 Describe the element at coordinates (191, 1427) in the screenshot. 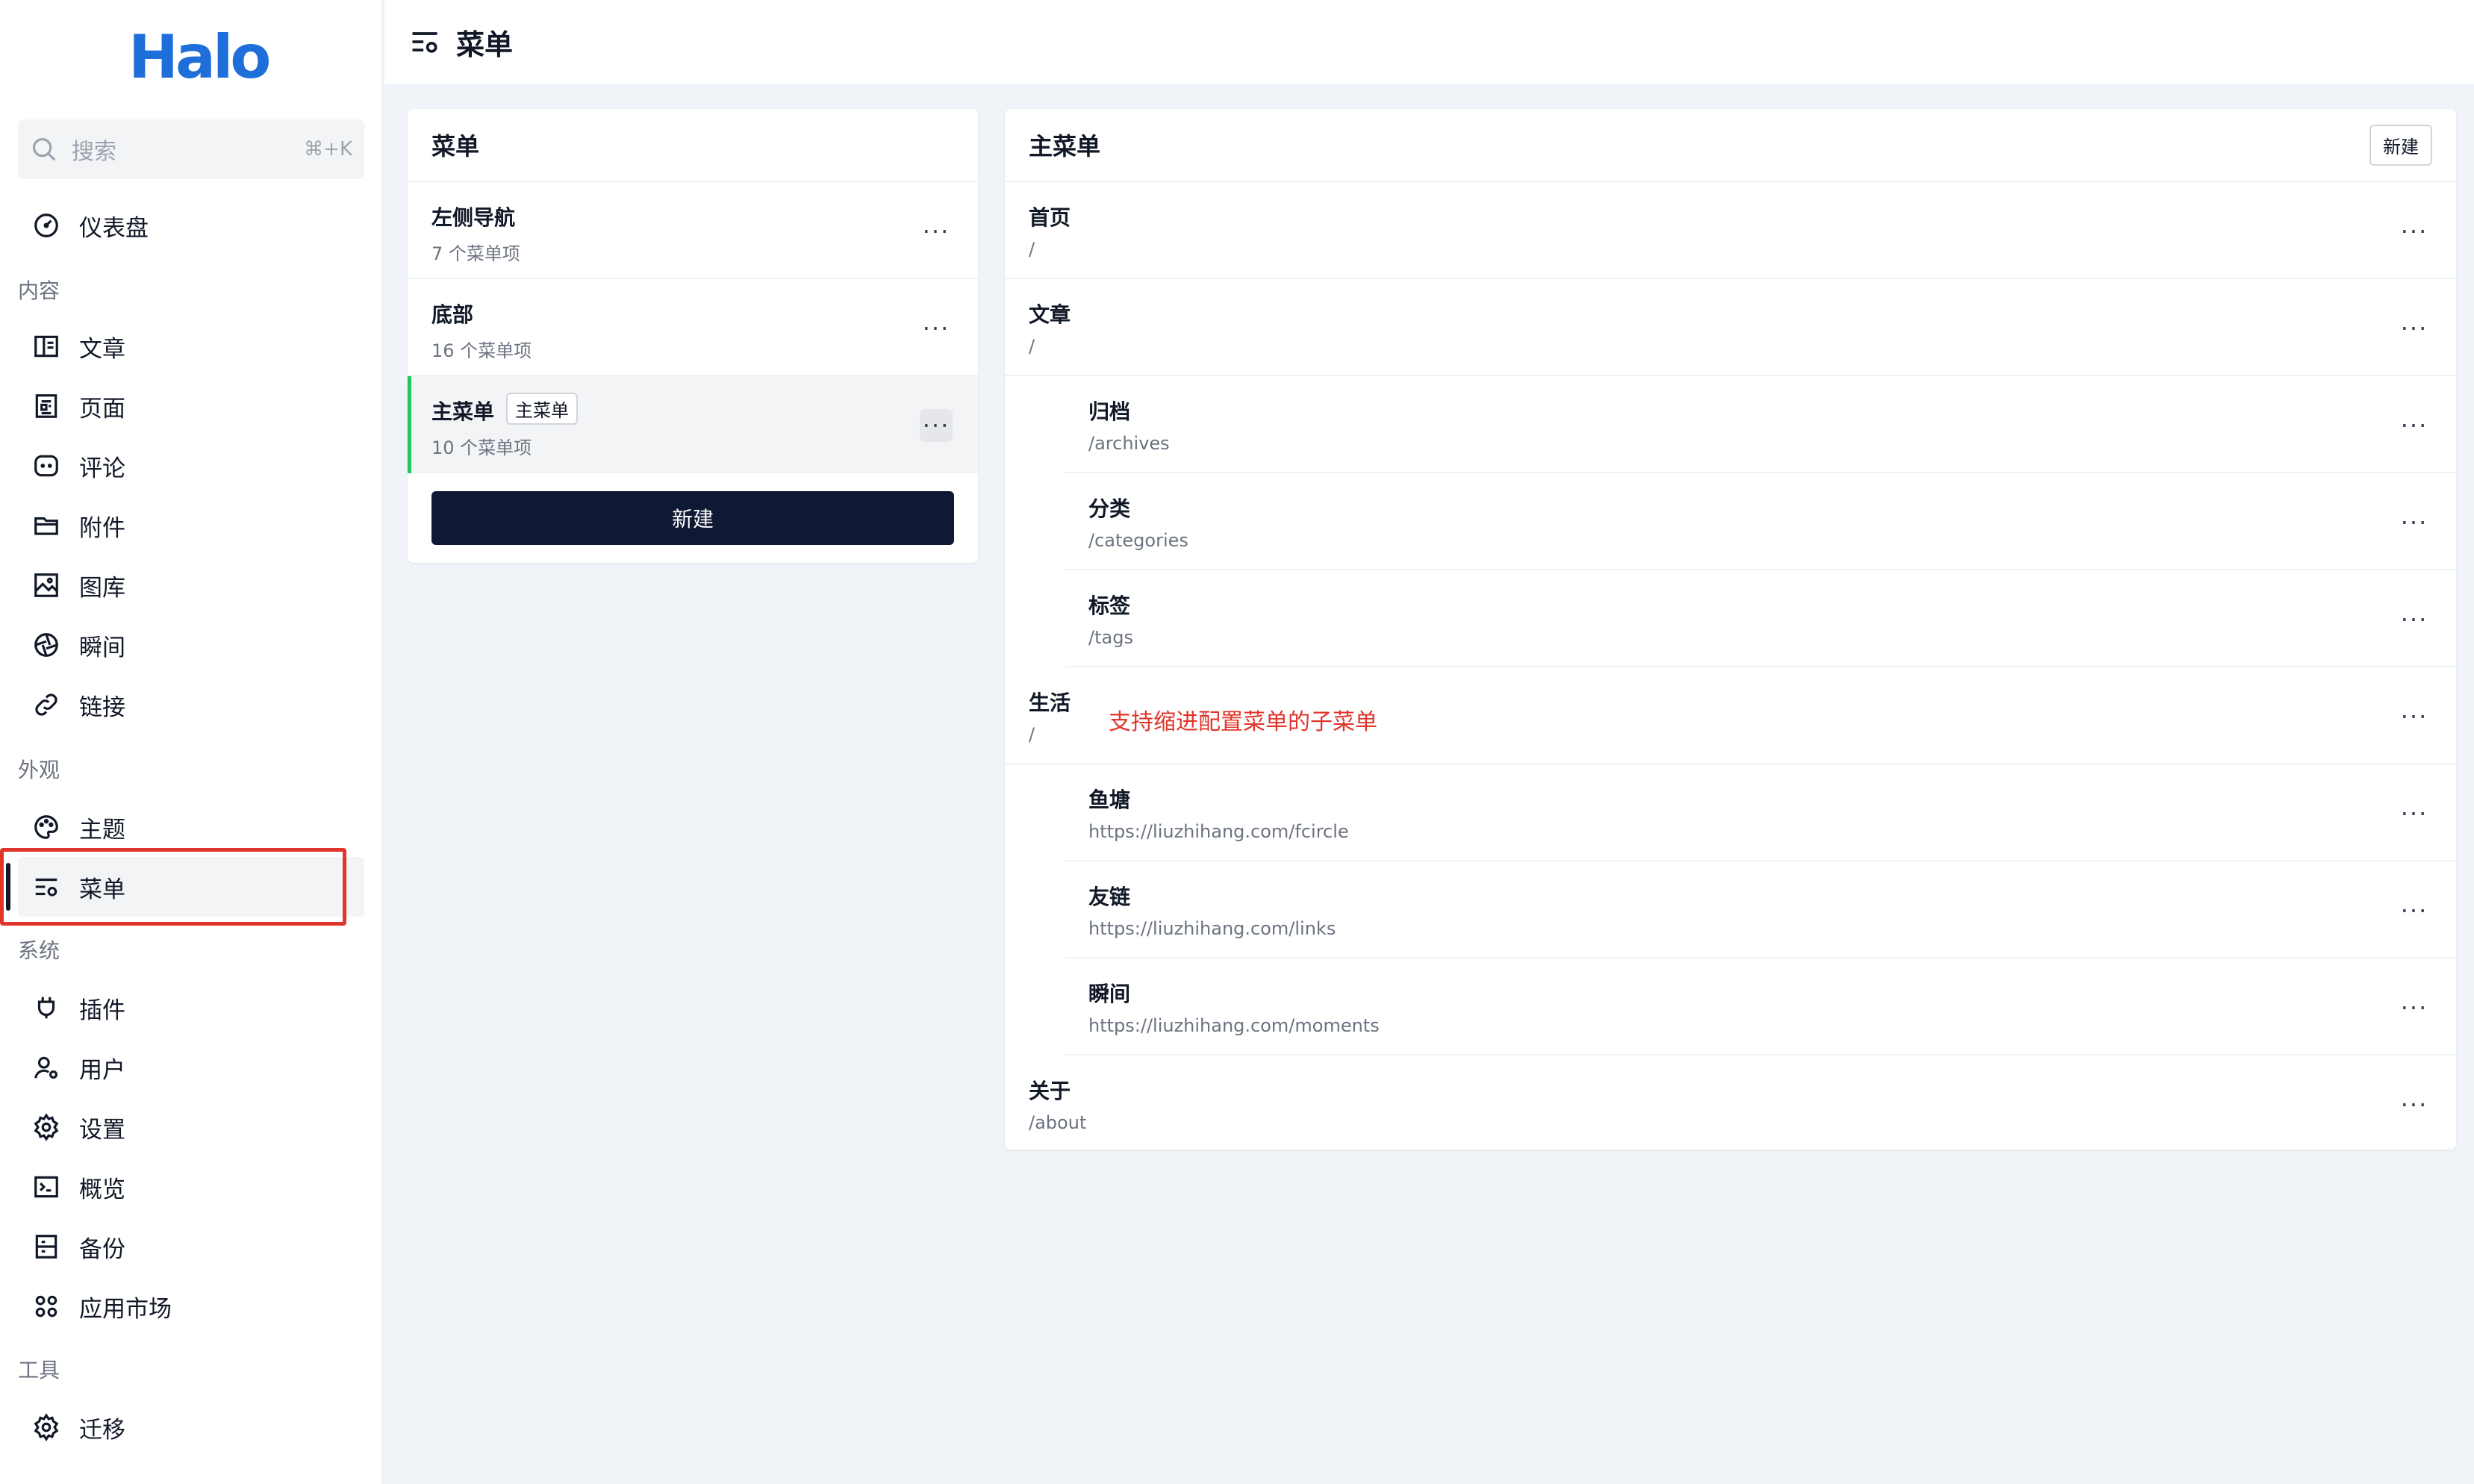

I see `sidebar-item-migrate: 迁移` at that location.